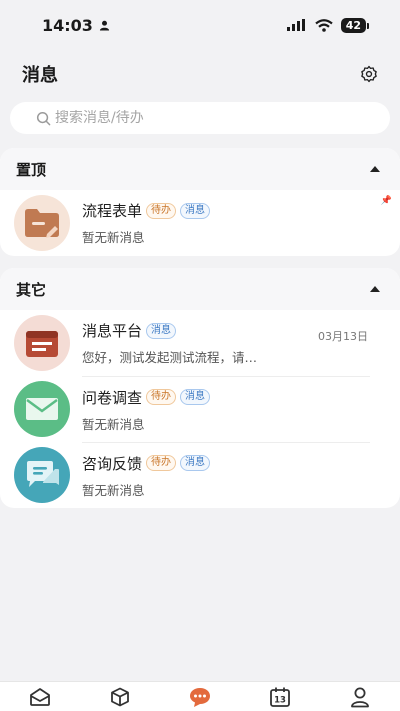  What do you see at coordinates (200, 74) in the screenshot?
I see `page-header: 消息` at bounding box center [200, 74].